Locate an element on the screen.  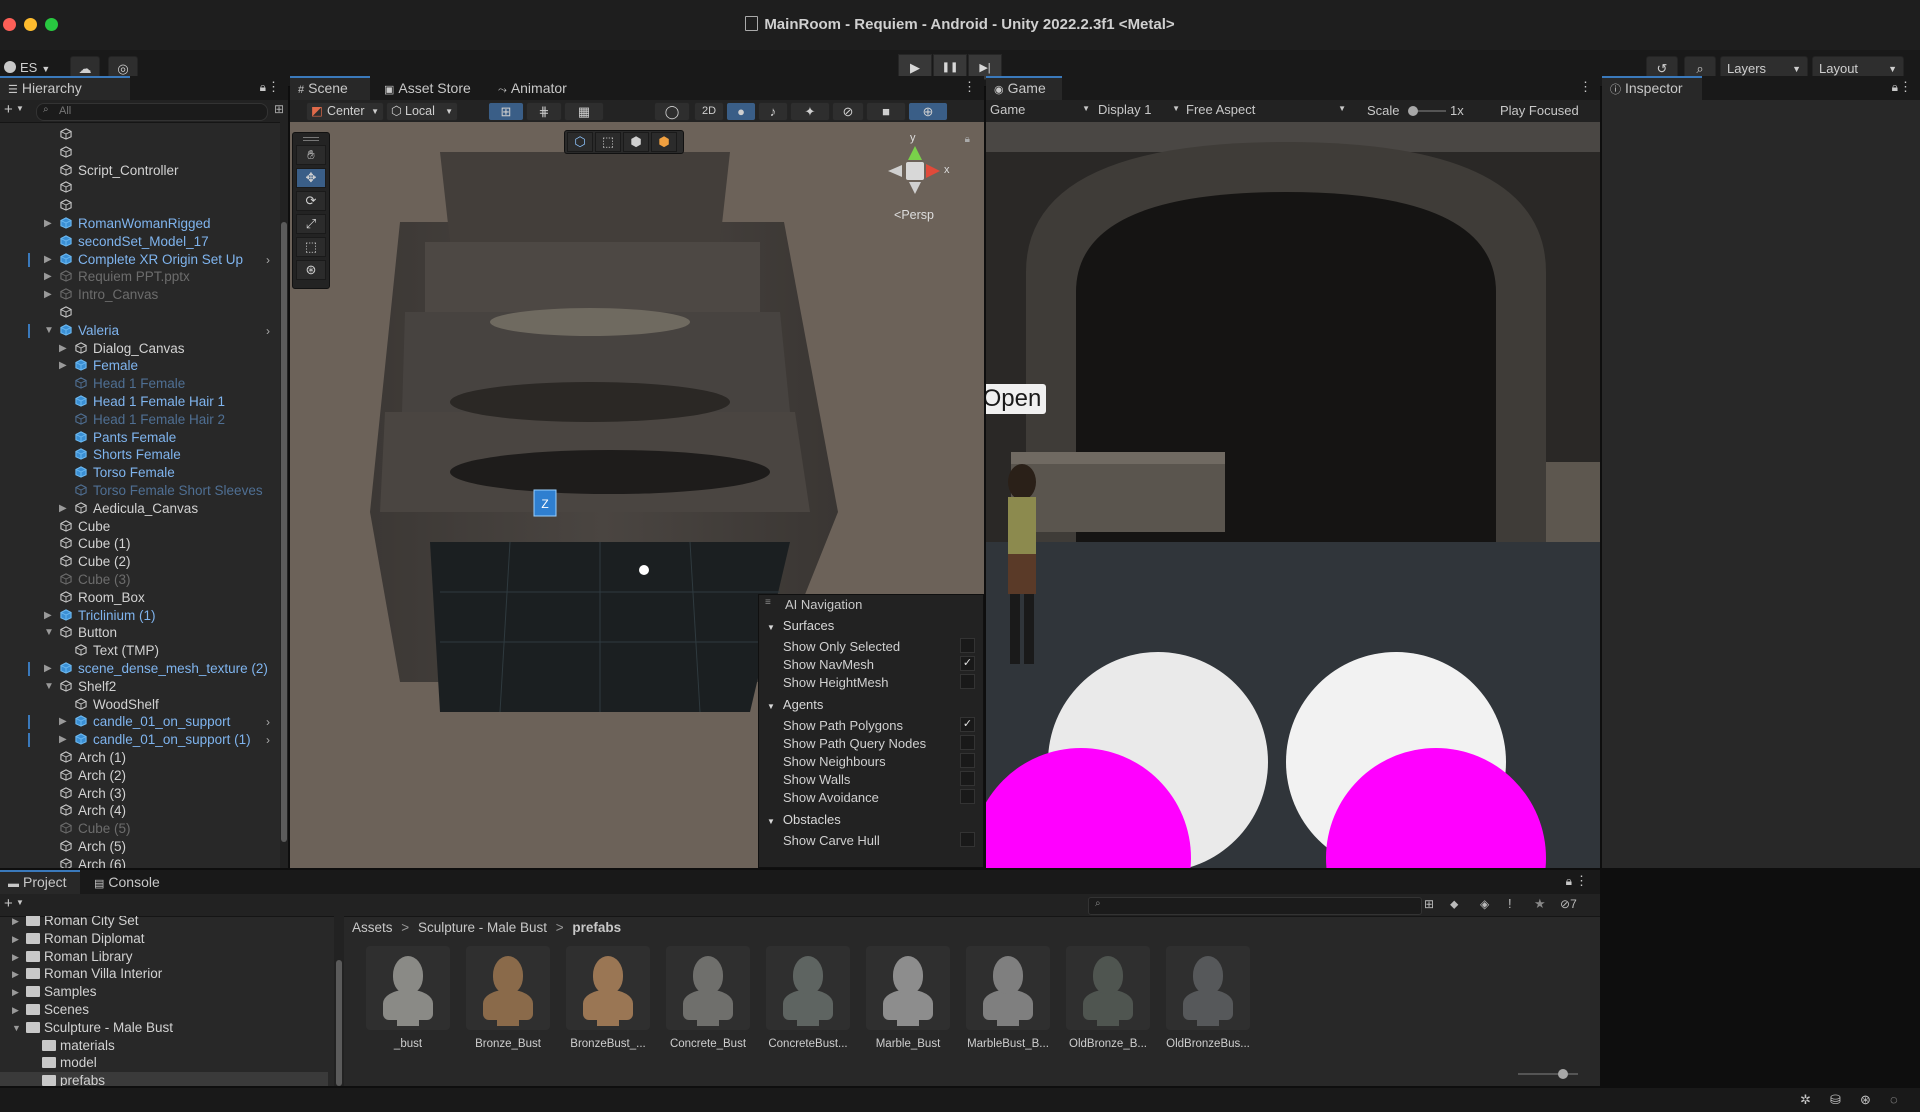
debug-icon: ✲ is located at coordinates (1805, 1100).